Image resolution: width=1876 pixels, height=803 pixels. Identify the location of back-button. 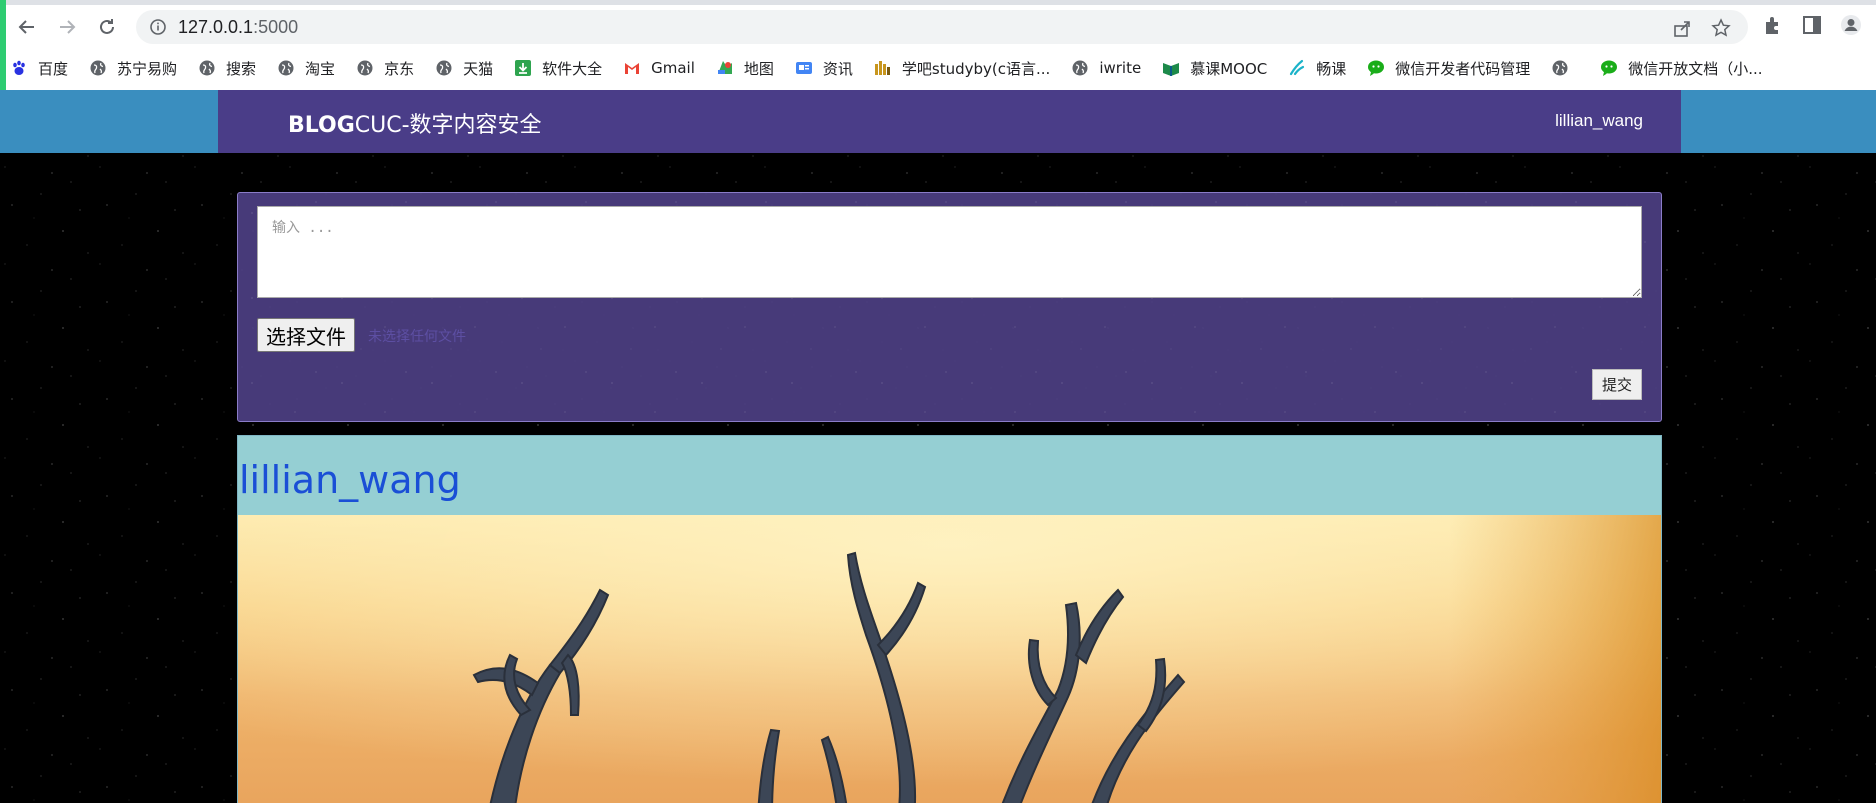
(27, 27).